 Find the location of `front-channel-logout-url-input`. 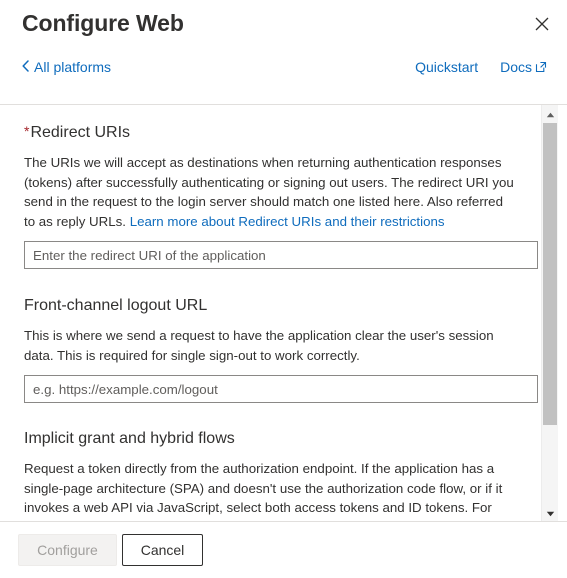

front-channel-logout-url-input is located at coordinates (281, 389).